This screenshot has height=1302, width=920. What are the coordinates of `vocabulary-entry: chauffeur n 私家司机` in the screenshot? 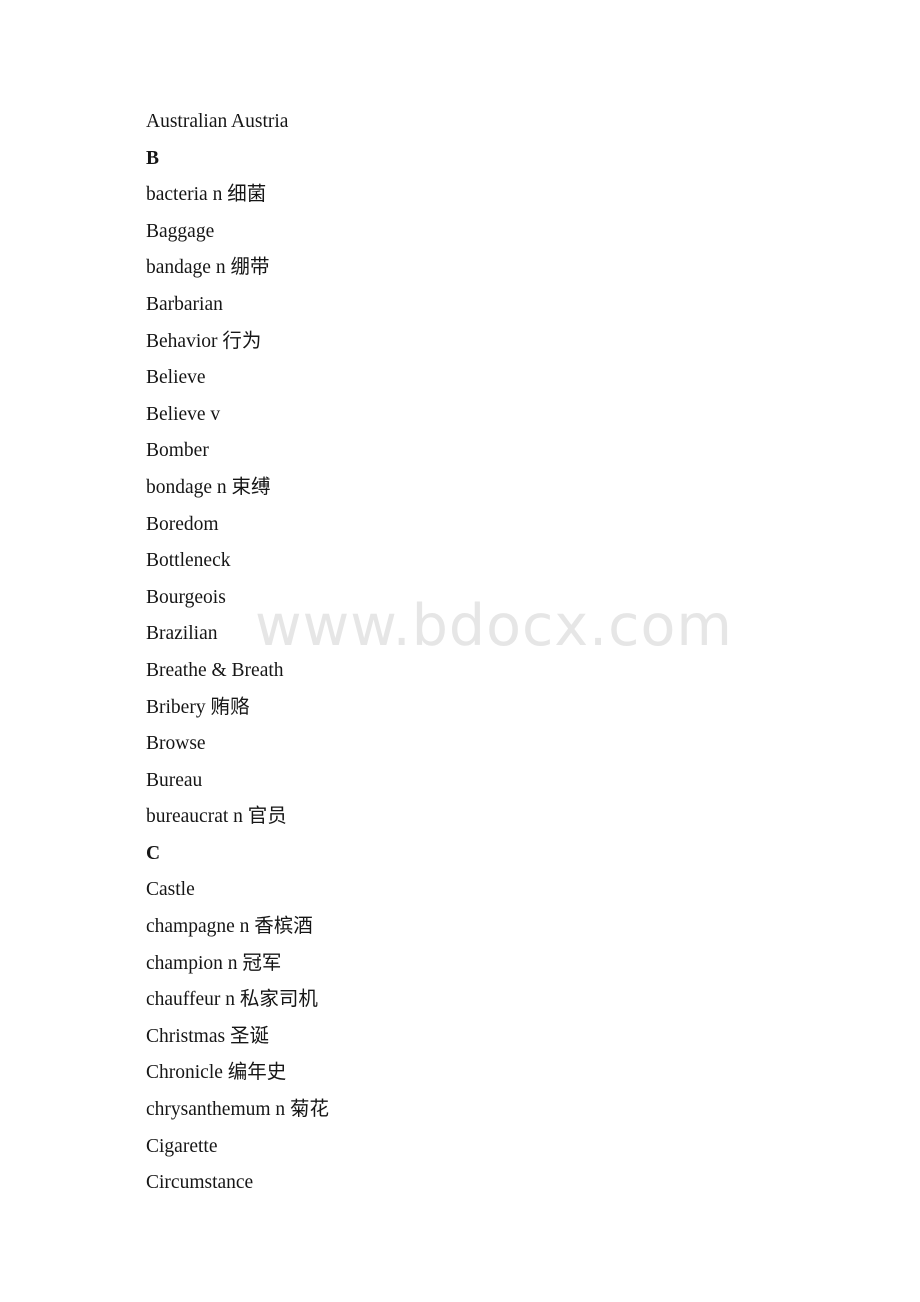 It's located at (232, 1000).